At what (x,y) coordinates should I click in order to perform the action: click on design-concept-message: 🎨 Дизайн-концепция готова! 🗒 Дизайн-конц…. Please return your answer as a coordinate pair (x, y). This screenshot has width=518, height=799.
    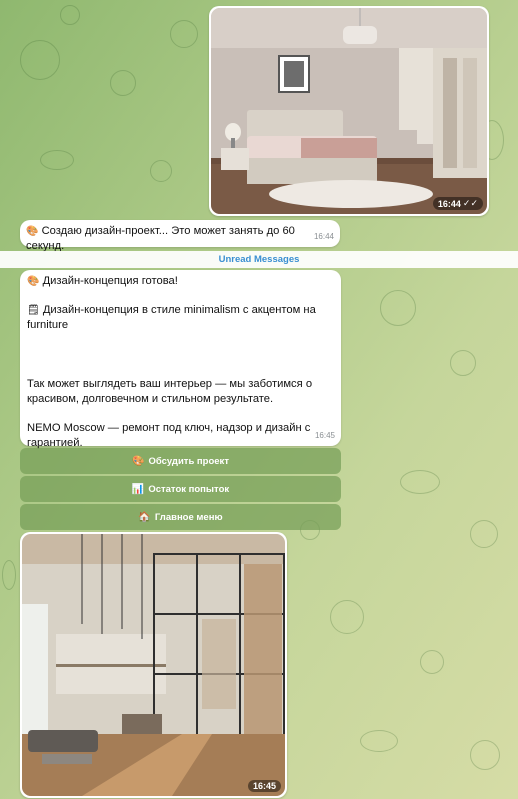
    Looking at the image, I should click on (180, 359).